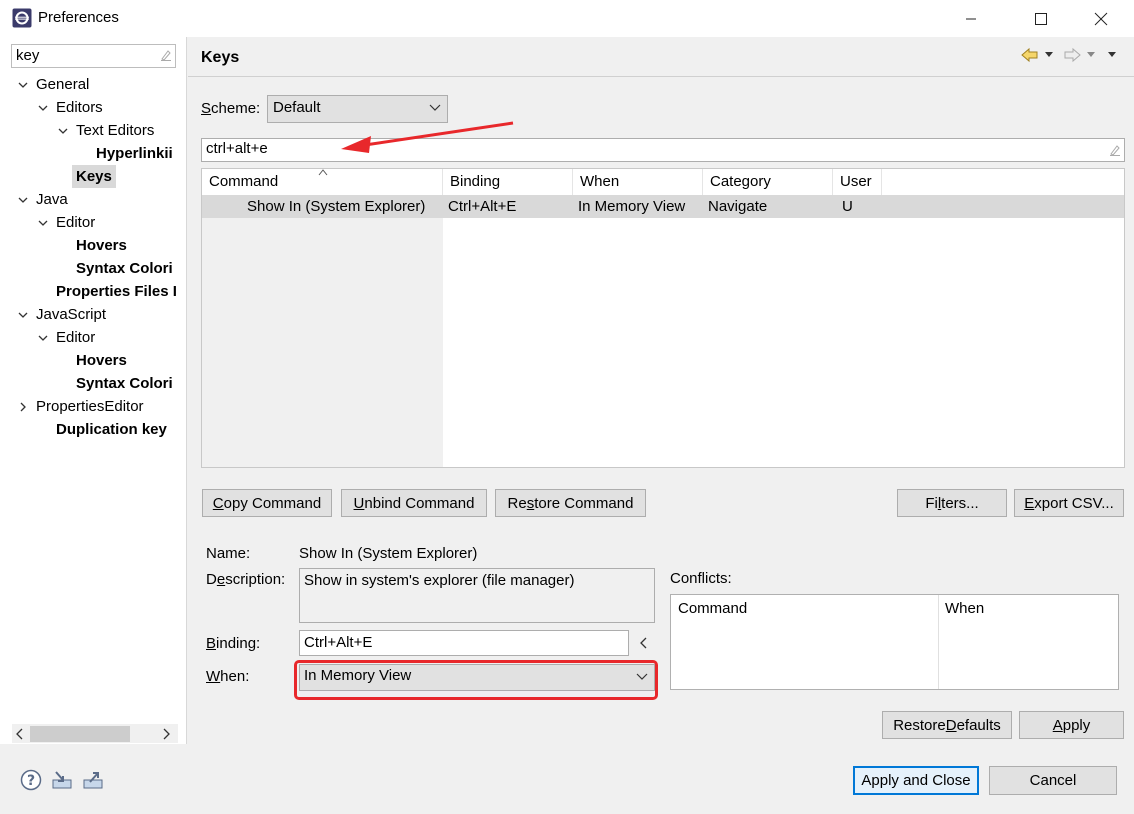 The image size is (1134, 814). Describe the element at coordinates (93, 780) in the screenshot. I see `export-icon` at that location.